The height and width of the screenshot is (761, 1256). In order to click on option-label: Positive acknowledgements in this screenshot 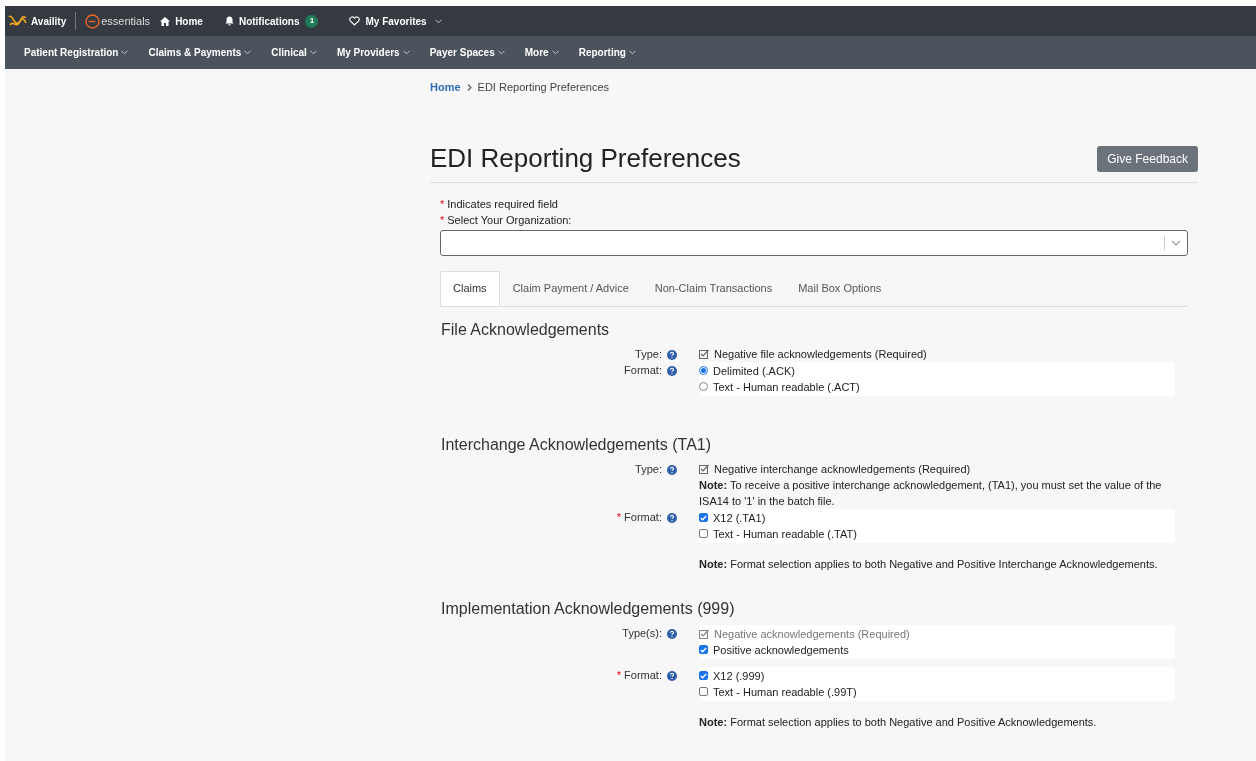, I will do `click(781, 650)`.